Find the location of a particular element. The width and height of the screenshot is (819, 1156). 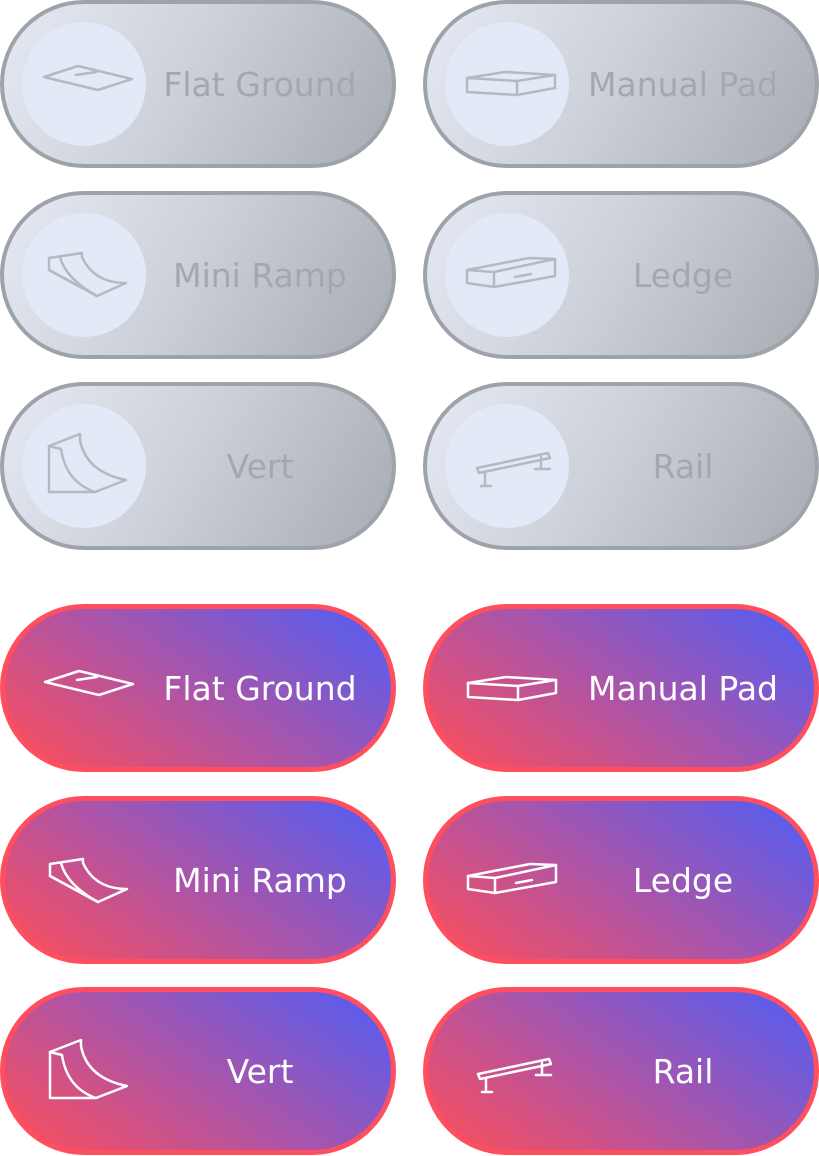

mini-ramp-button-inactive: Mini Ramp is located at coordinates (198, 275).